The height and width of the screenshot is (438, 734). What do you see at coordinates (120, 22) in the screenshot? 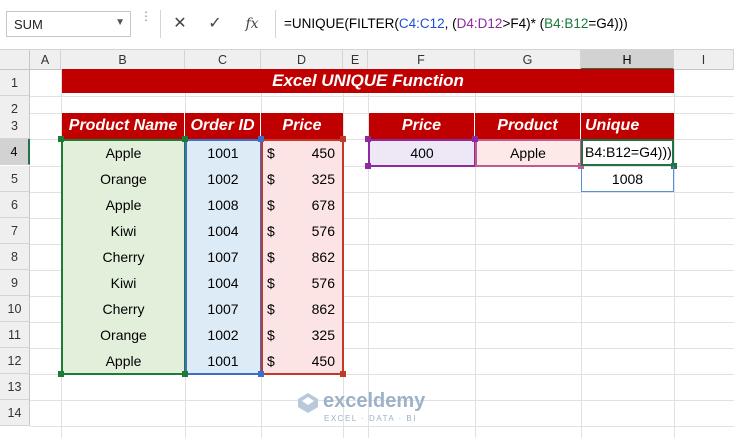
I see `chevron-down-icon: ▼` at bounding box center [120, 22].